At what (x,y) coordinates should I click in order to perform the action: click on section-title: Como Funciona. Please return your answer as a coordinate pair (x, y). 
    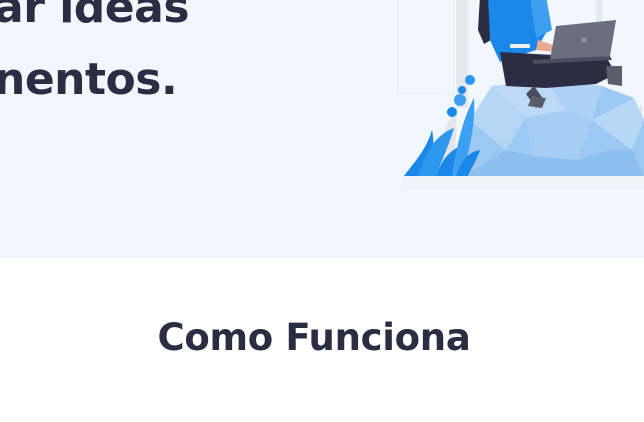
    Looking at the image, I should click on (314, 337).